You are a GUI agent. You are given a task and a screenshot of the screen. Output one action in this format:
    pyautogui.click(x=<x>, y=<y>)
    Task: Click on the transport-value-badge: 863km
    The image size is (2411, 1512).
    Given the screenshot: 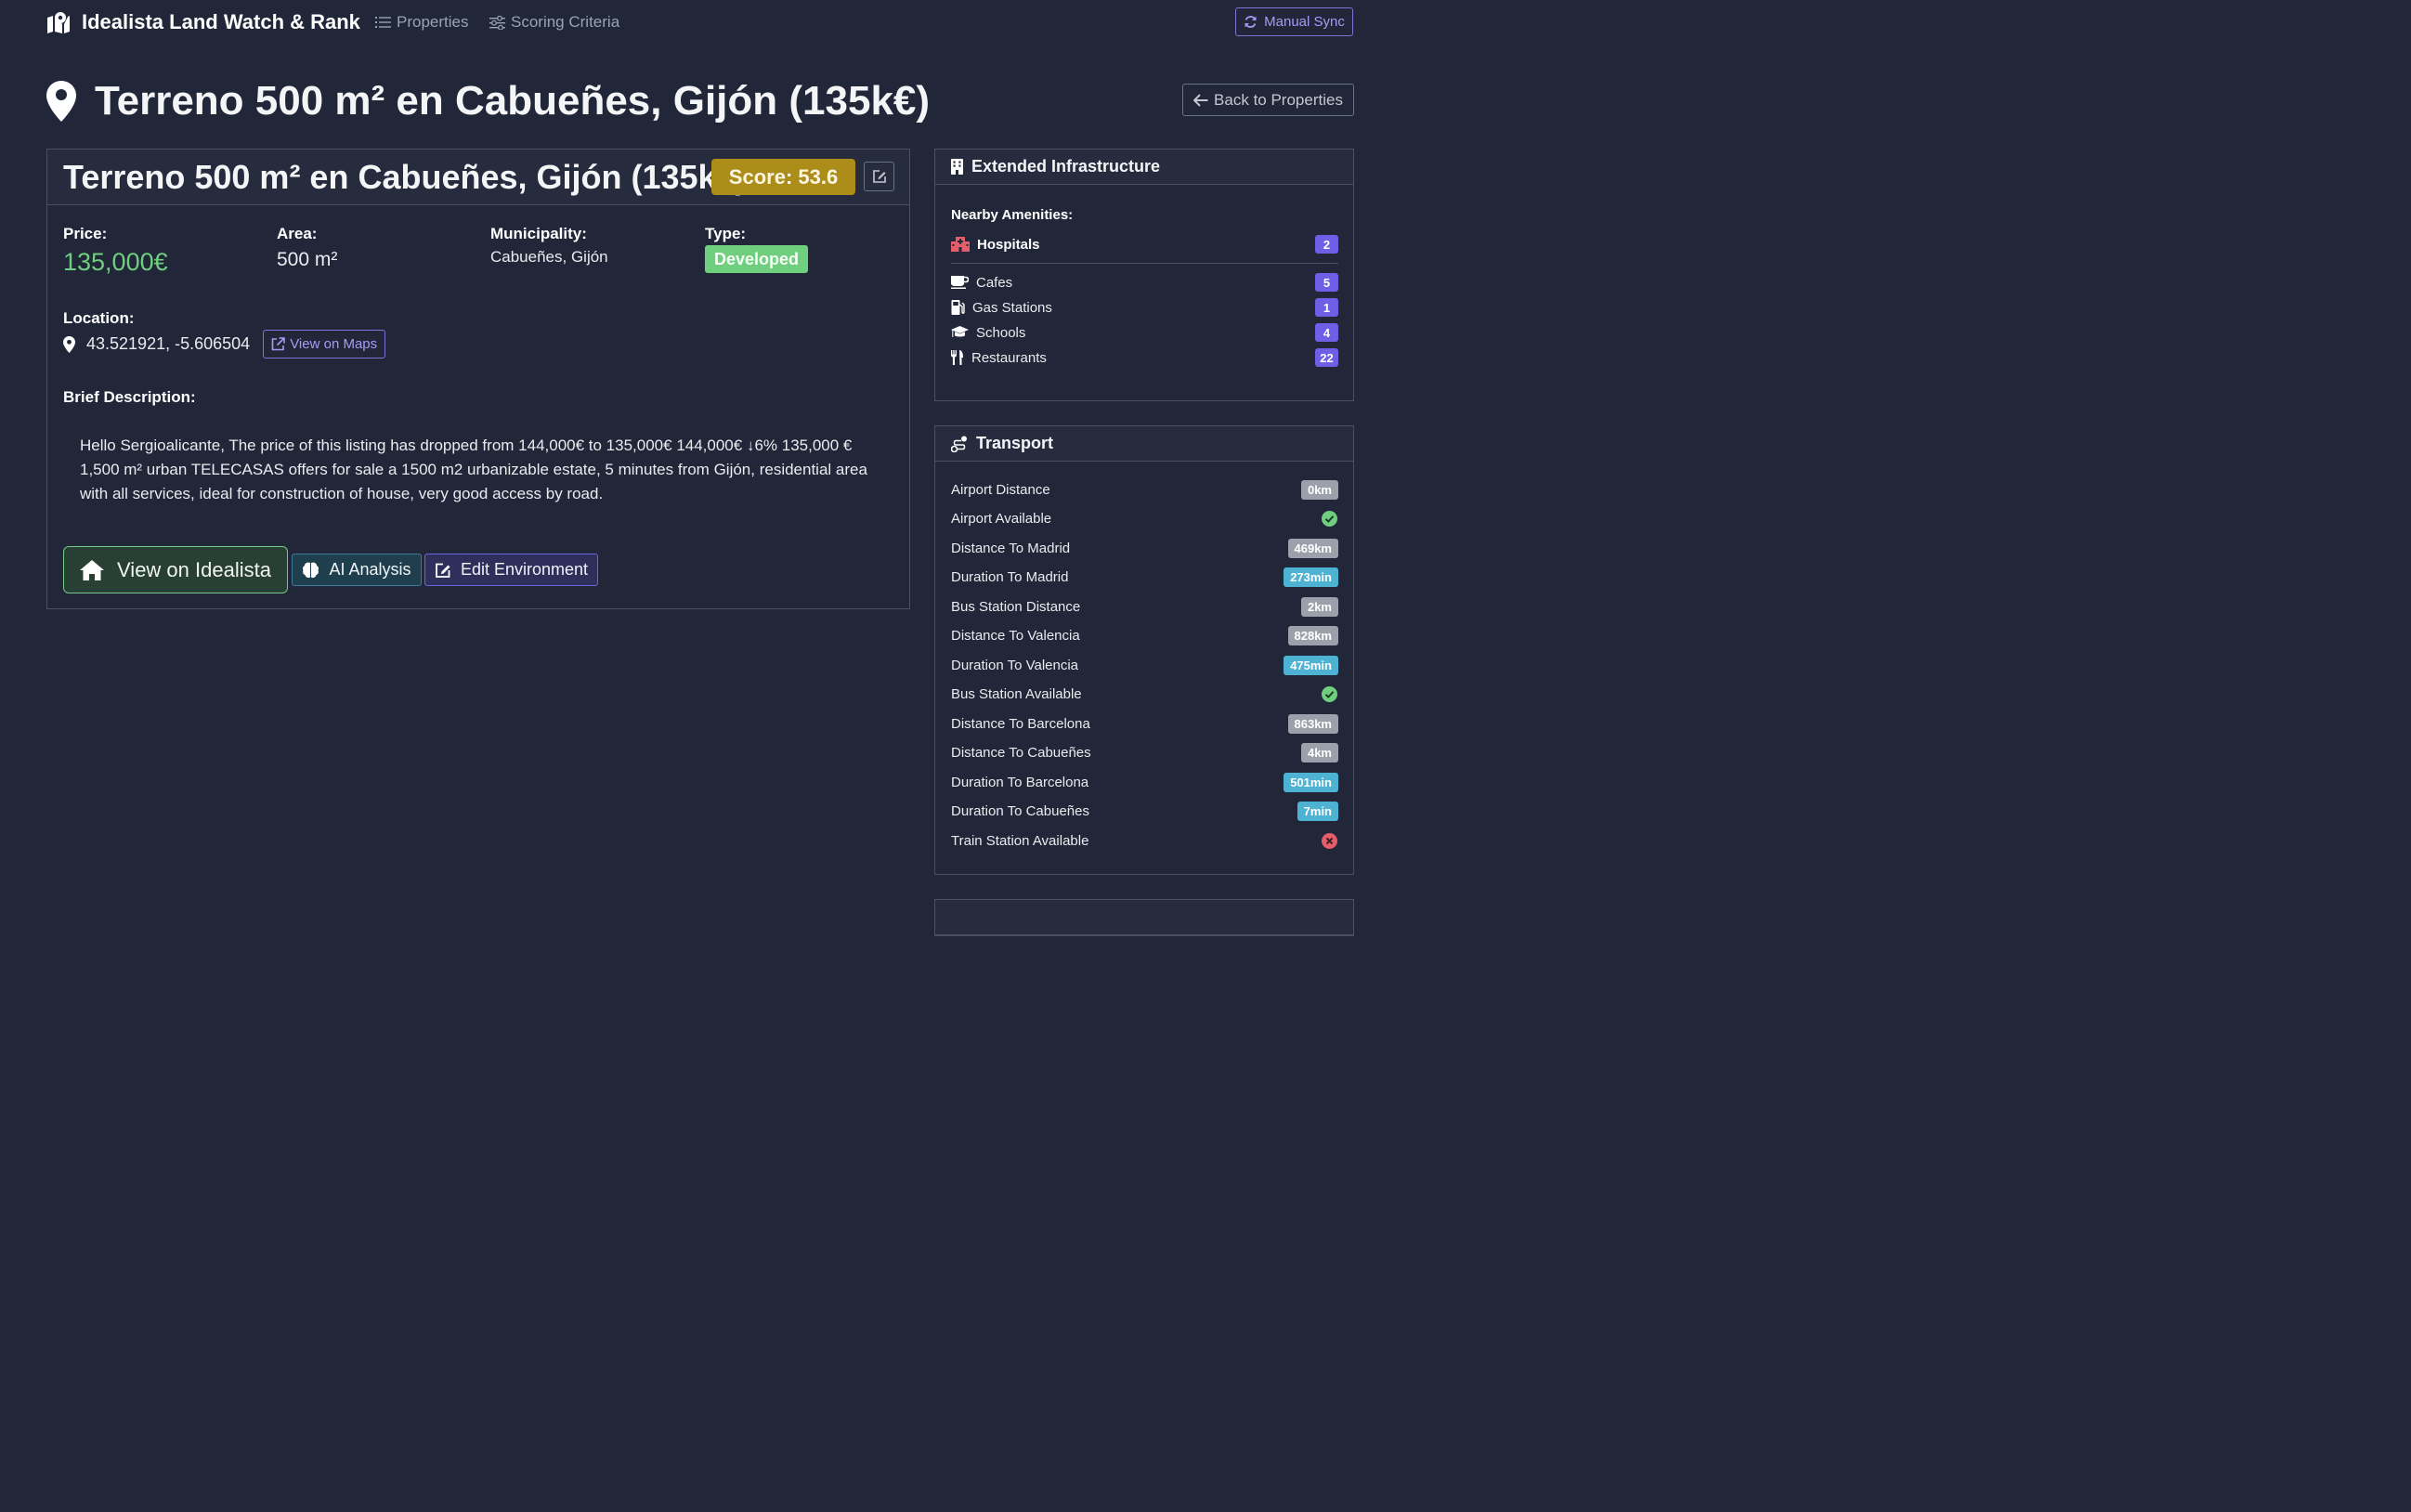 What is the action you would take?
    pyautogui.click(x=1312, y=723)
    